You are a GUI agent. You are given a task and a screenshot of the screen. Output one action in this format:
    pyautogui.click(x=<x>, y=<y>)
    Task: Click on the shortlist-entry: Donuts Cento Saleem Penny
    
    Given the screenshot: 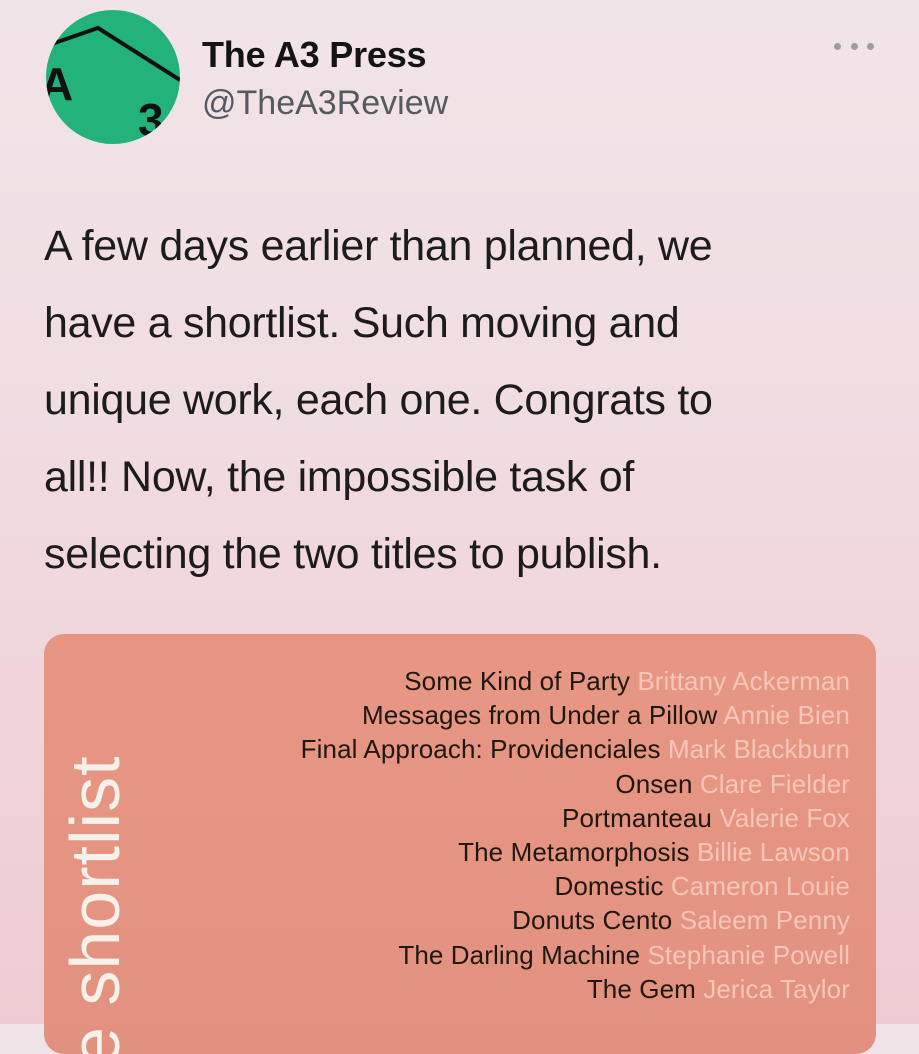 What is the action you would take?
    pyautogui.click(x=530, y=920)
    